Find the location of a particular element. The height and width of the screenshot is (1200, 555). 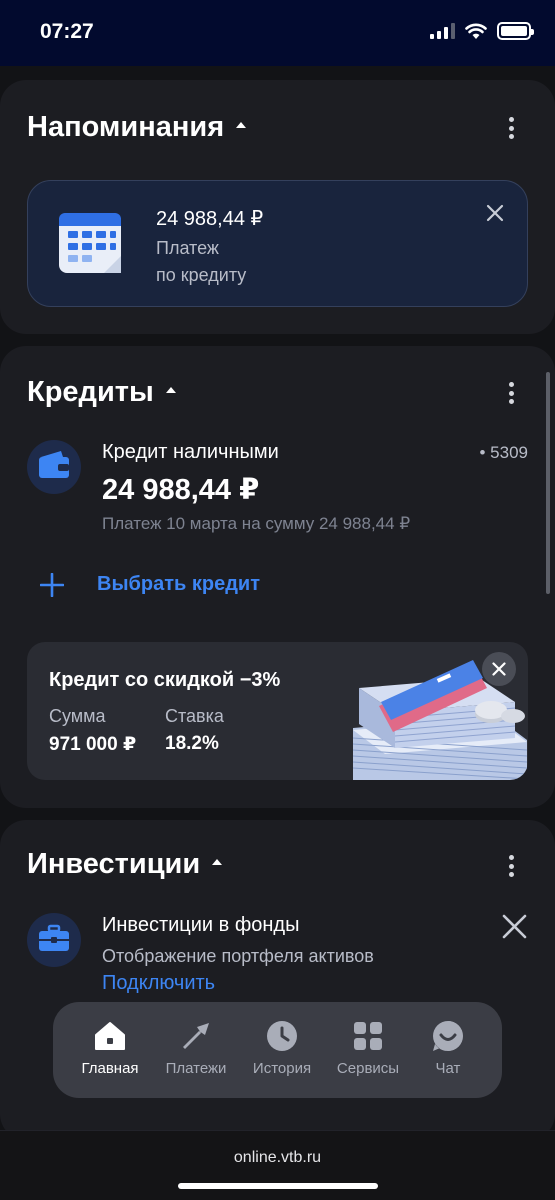

promo-rate-value: 18.2% is located at coordinates (192, 743).